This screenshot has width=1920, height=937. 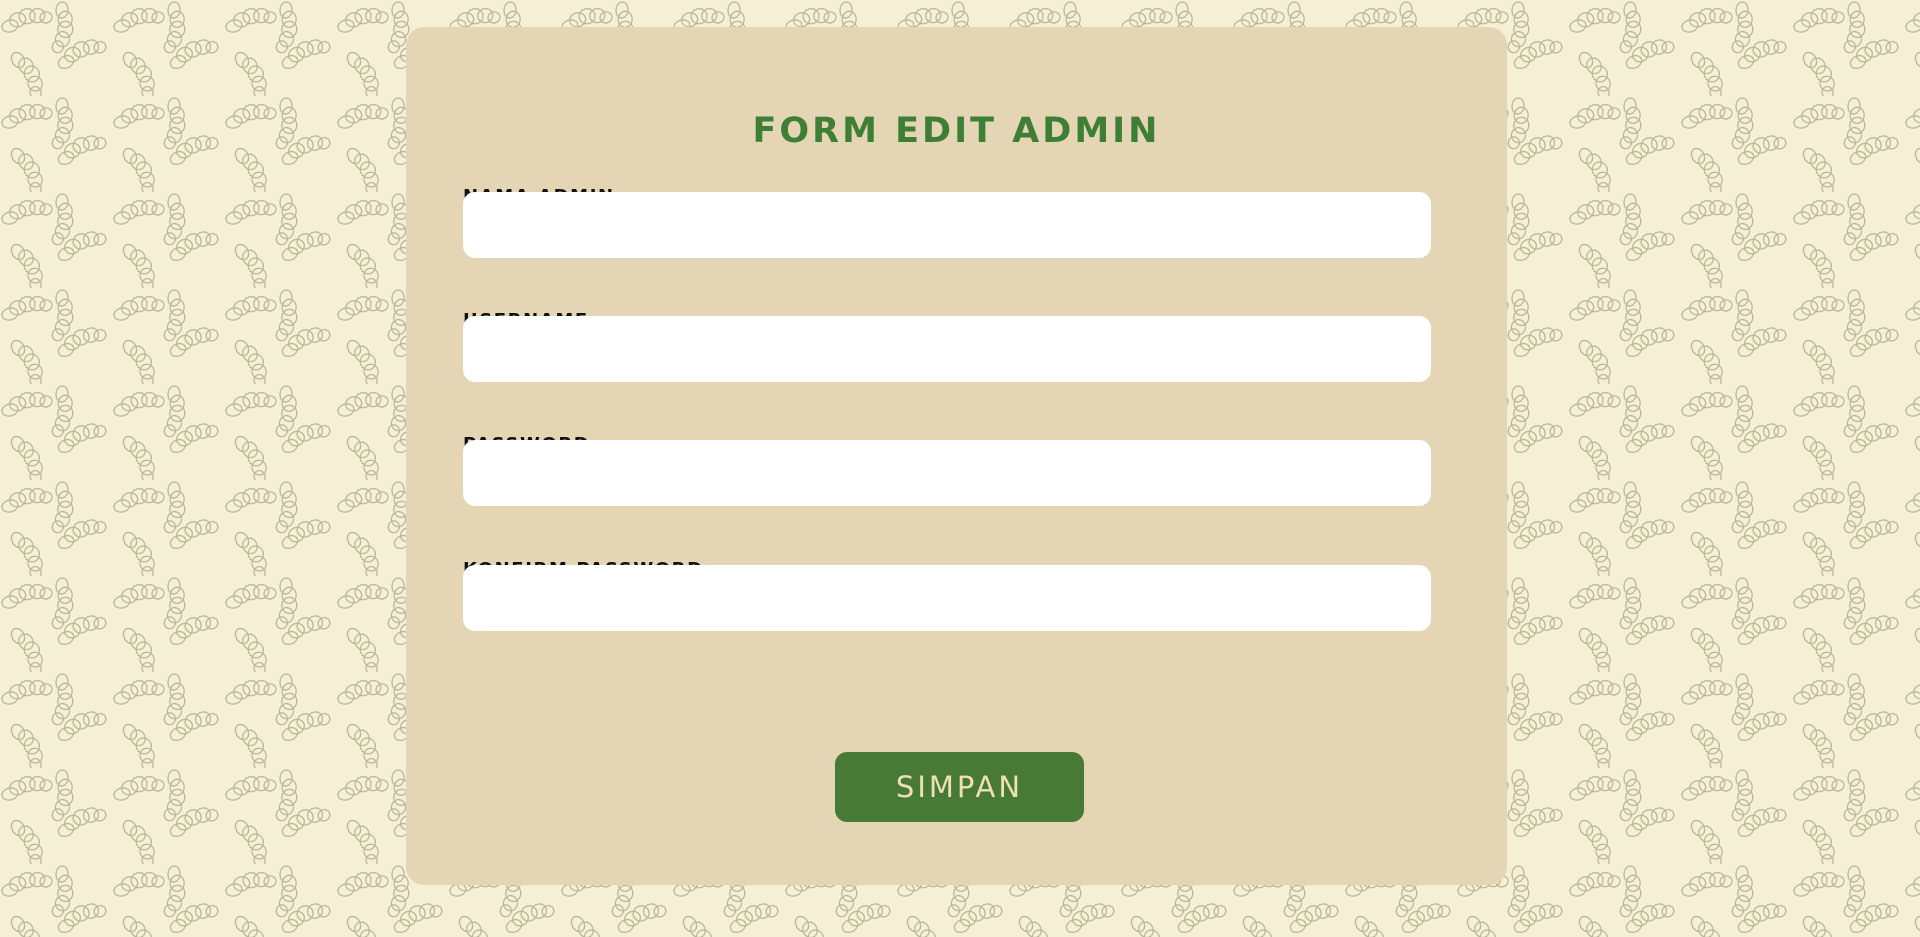 I want to click on password-input, so click(x=947, y=473).